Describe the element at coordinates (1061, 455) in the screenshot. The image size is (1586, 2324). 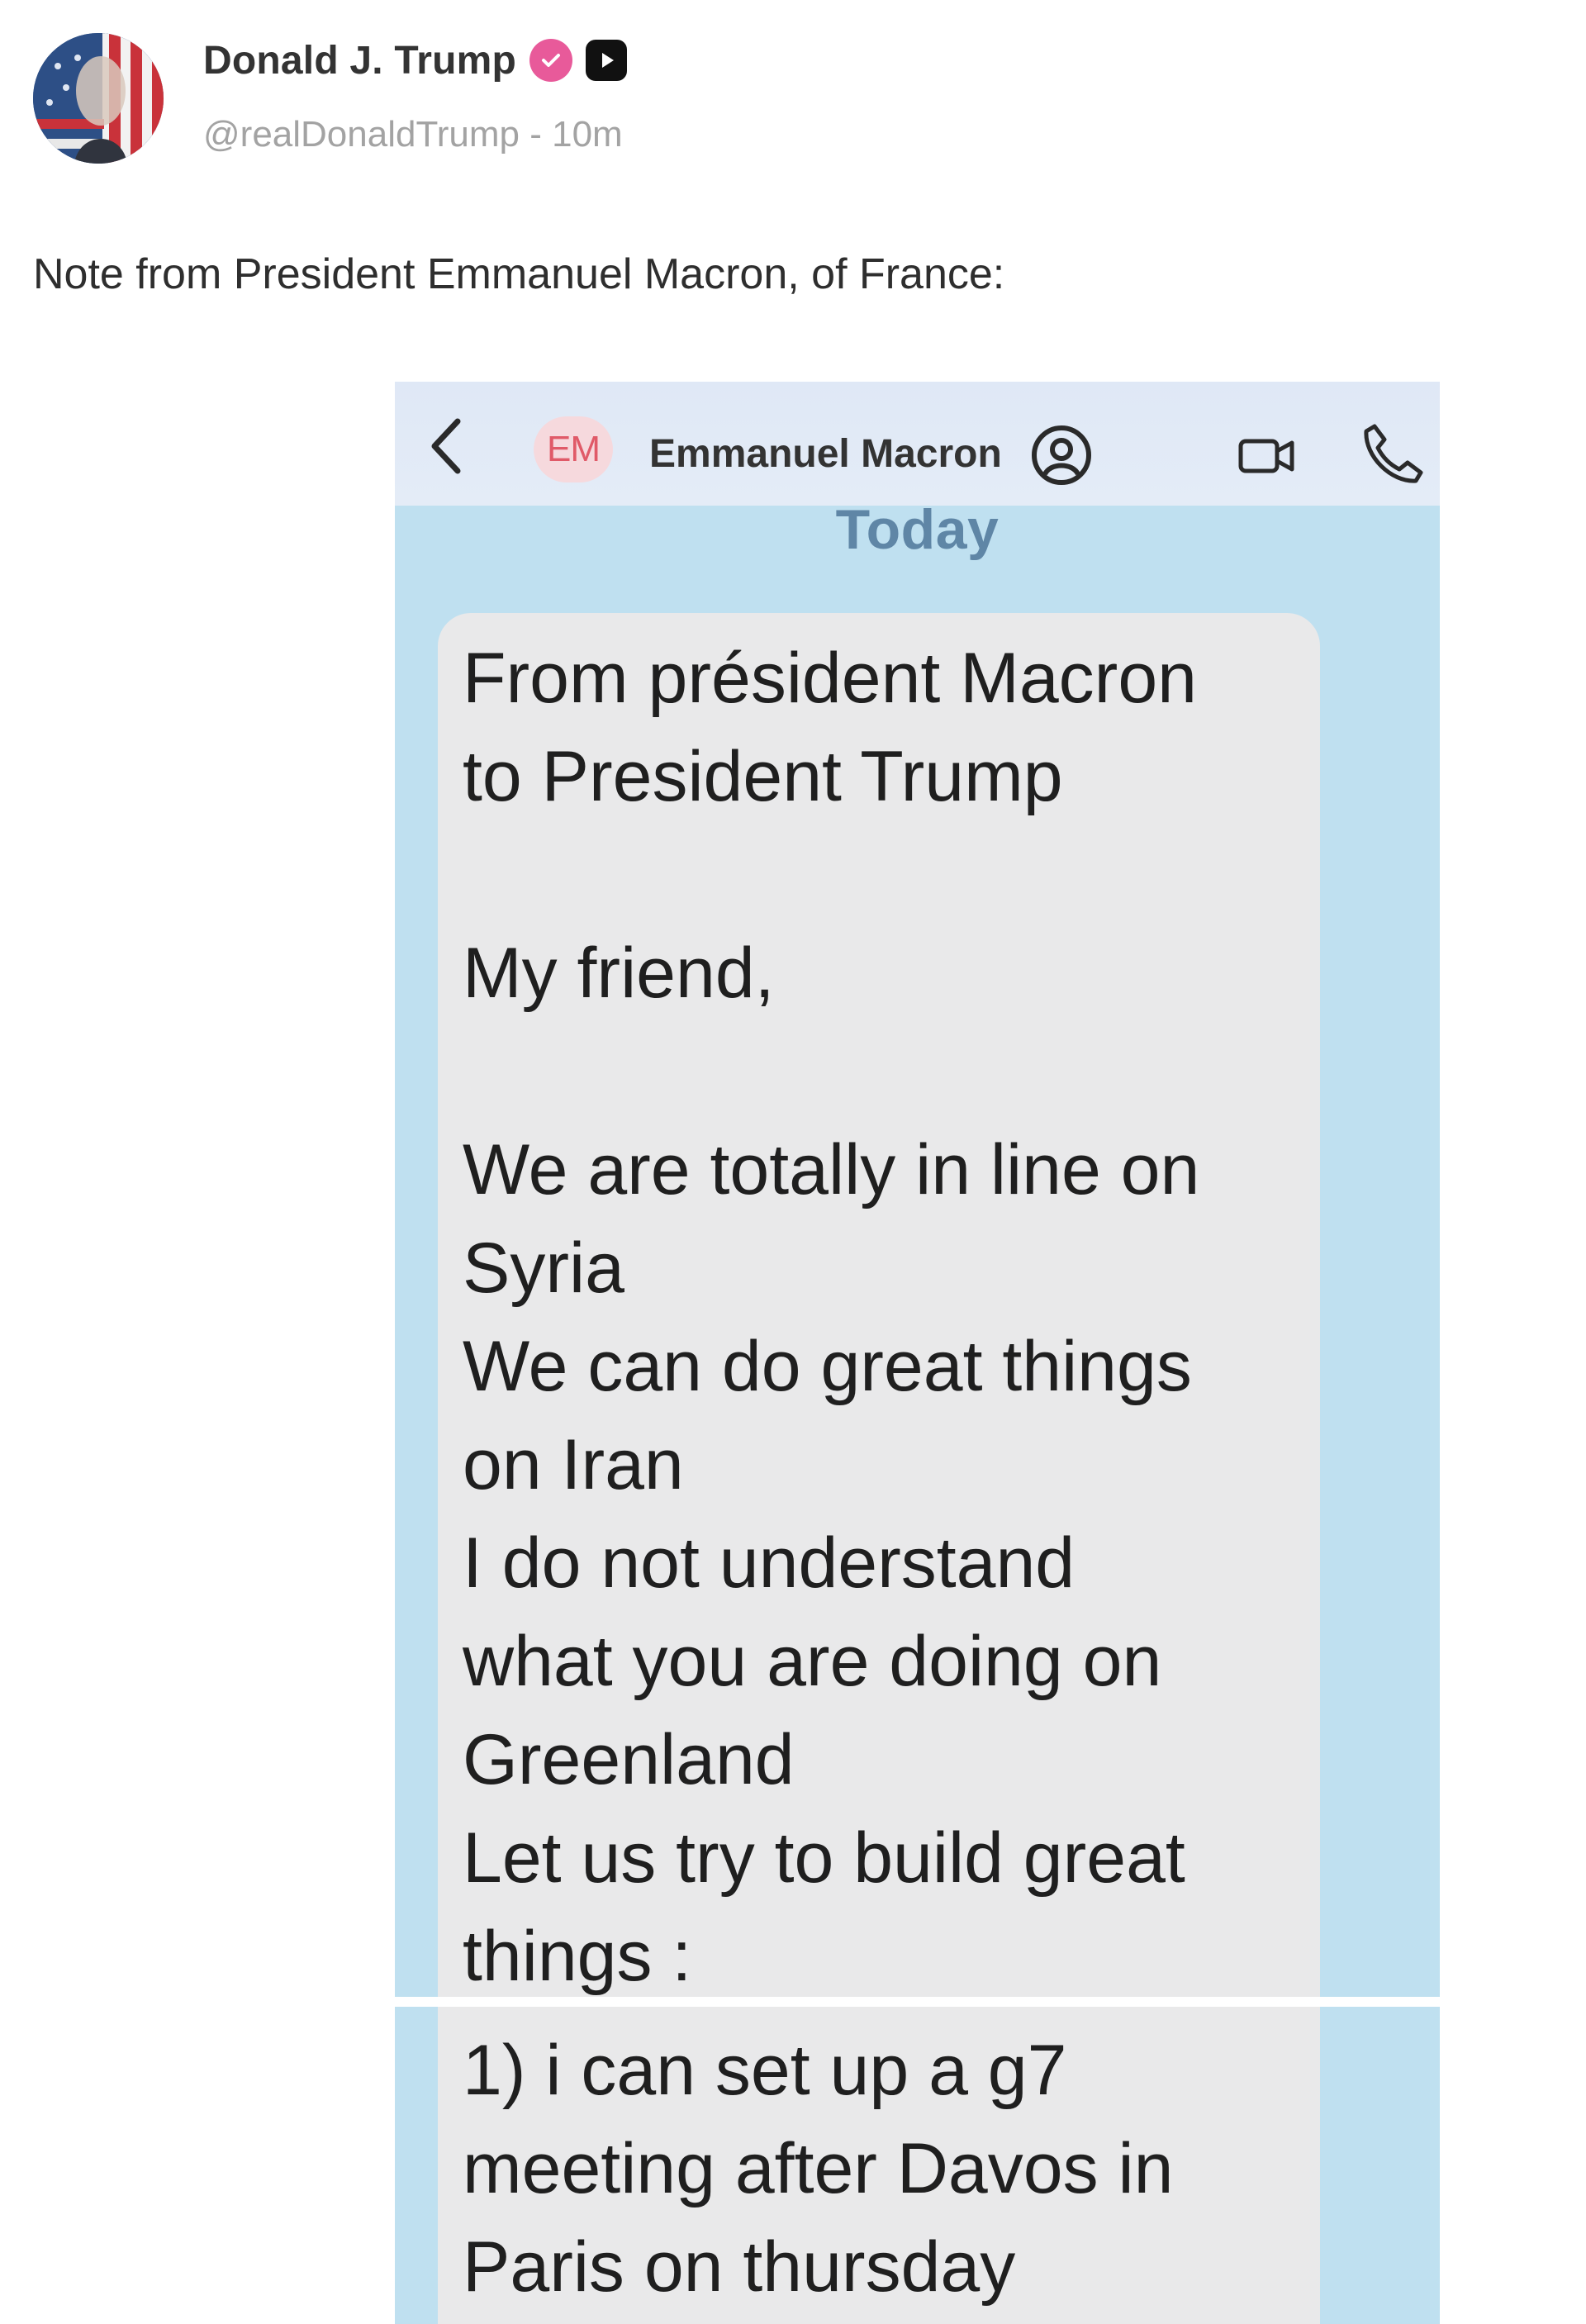
I see `contact-person-icon` at that location.